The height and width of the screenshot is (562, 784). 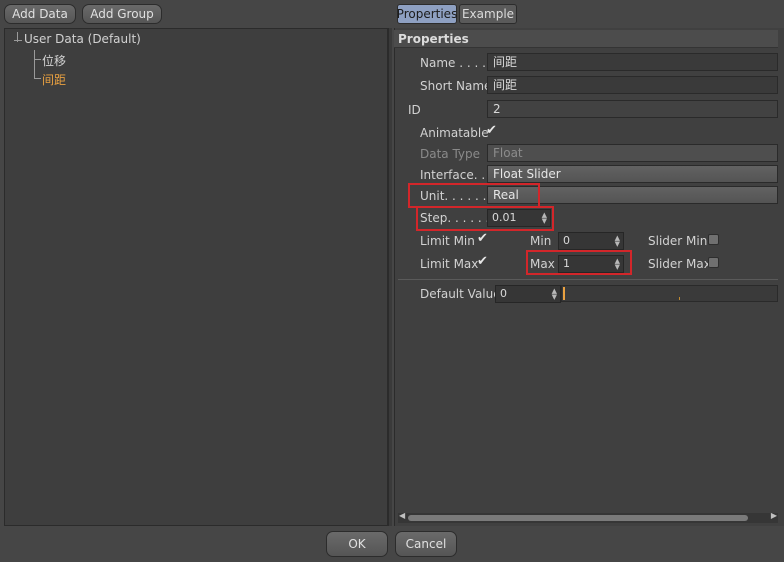 What do you see at coordinates (426, 544) in the screenshot?
I see `cancel-button: Cancel` at bounding box center [426, 544].